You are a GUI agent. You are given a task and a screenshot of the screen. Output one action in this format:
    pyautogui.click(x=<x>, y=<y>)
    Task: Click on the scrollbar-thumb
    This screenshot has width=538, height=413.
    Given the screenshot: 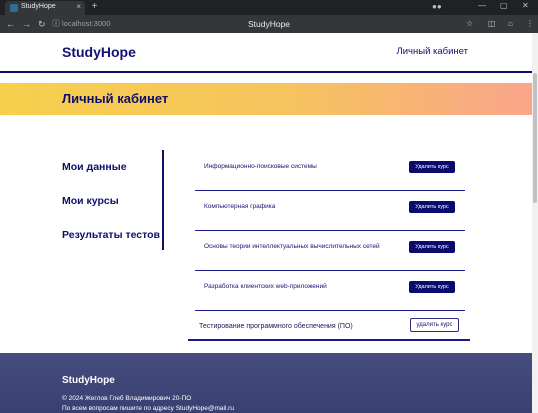 What is the action you would take?
    pyautogui.click(x=535, y=138)
    